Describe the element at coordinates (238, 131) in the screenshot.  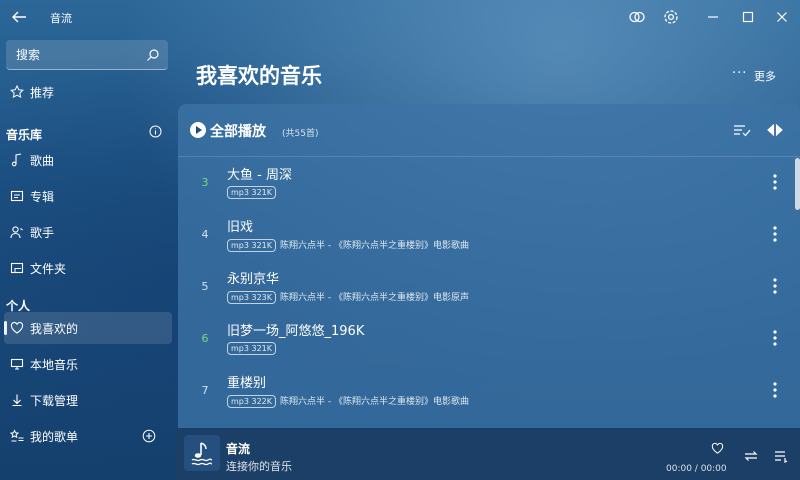
I see `play-all-button: 全部播放` at that location.